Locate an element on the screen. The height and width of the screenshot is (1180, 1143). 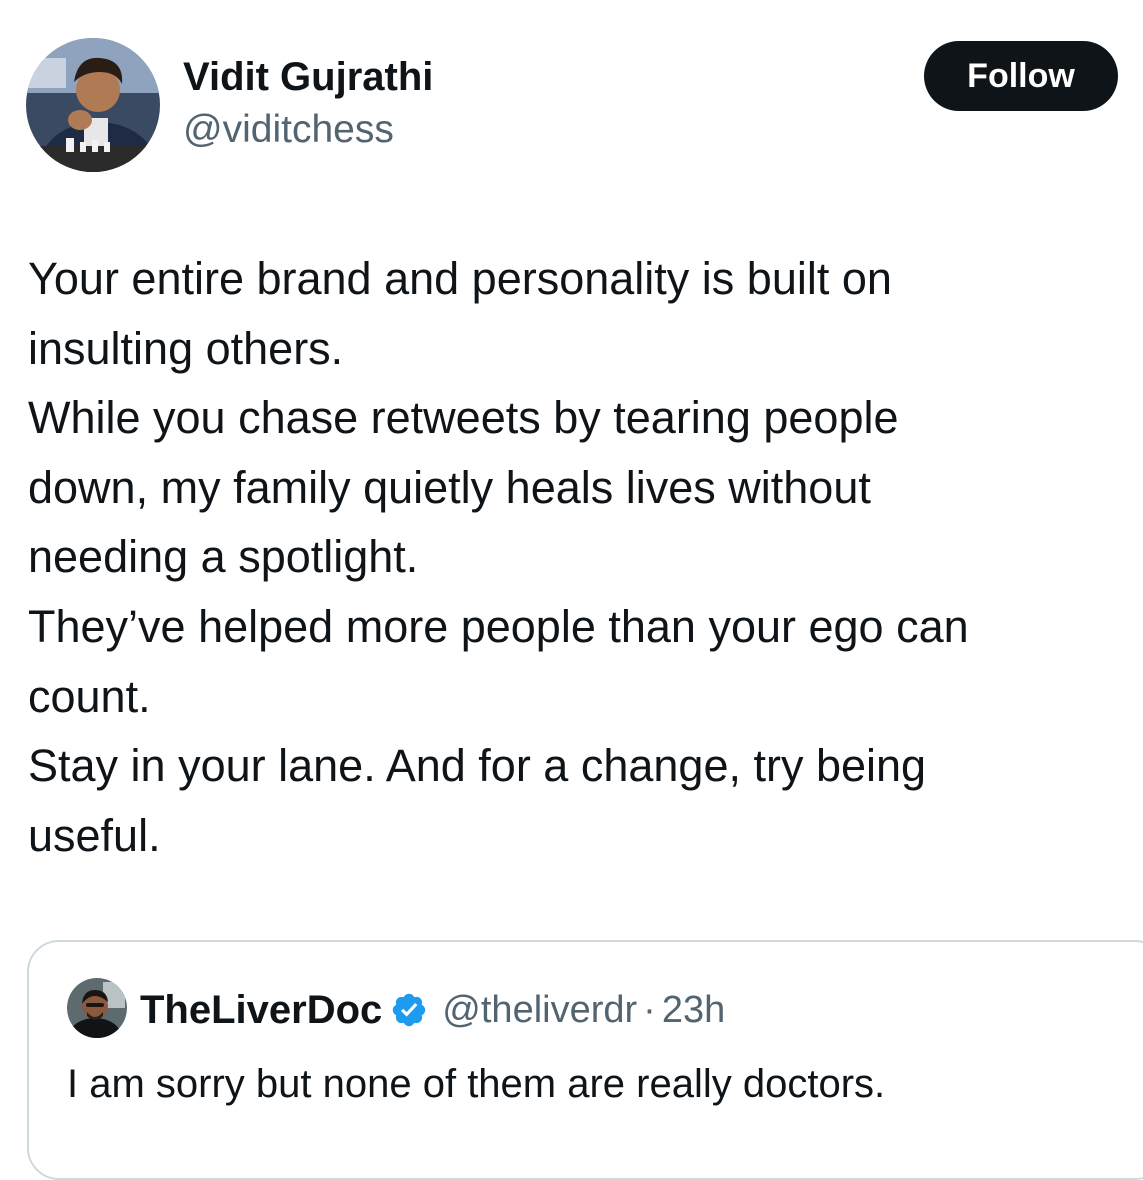
quoted-tweet-timestamp: 23h is located at coordinates (693, 1010).